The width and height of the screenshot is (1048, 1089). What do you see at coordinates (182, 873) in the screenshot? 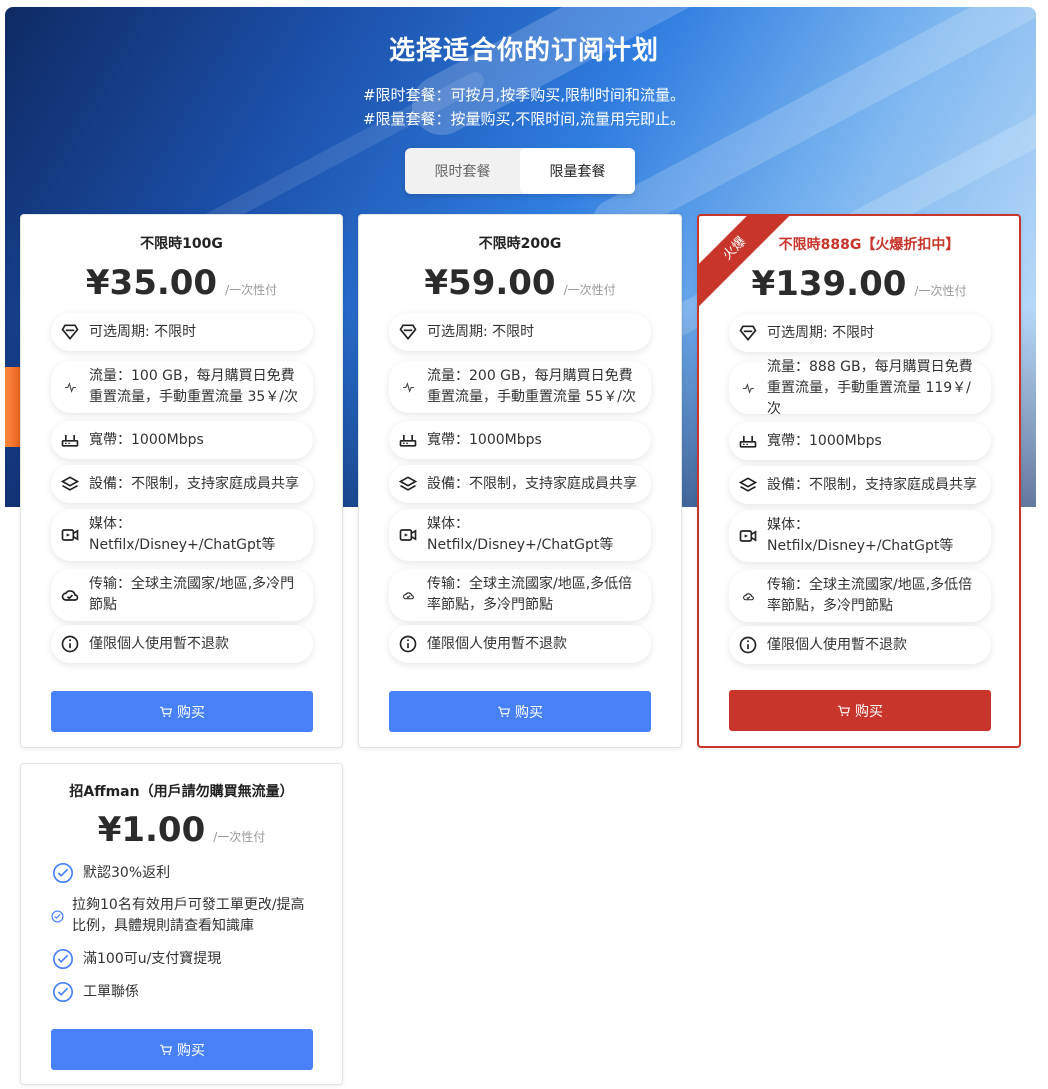
I see `affiliate-item: 默認30%返利` at bounding box center [182, 873].